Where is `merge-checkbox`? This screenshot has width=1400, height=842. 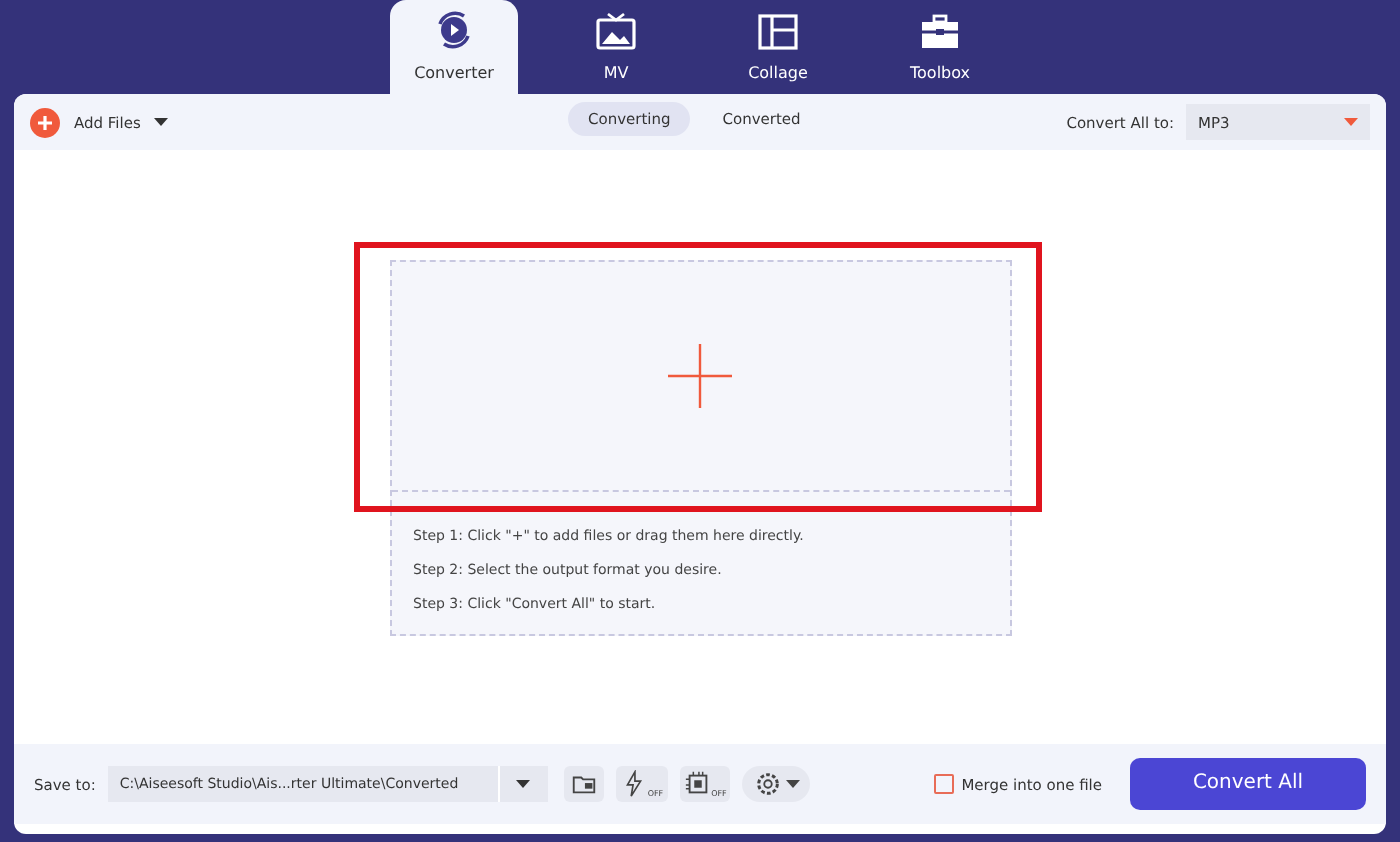 merge-checkbox is located at coordinates (943, 784).